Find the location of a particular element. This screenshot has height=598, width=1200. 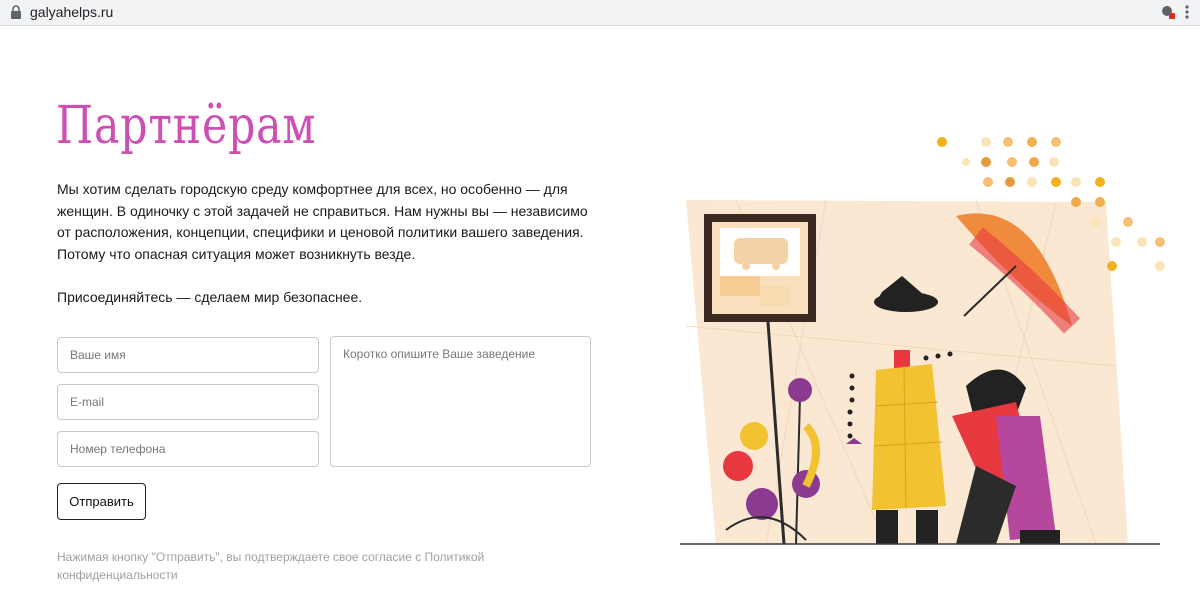

phone-input is located at coordinates (188, 449).